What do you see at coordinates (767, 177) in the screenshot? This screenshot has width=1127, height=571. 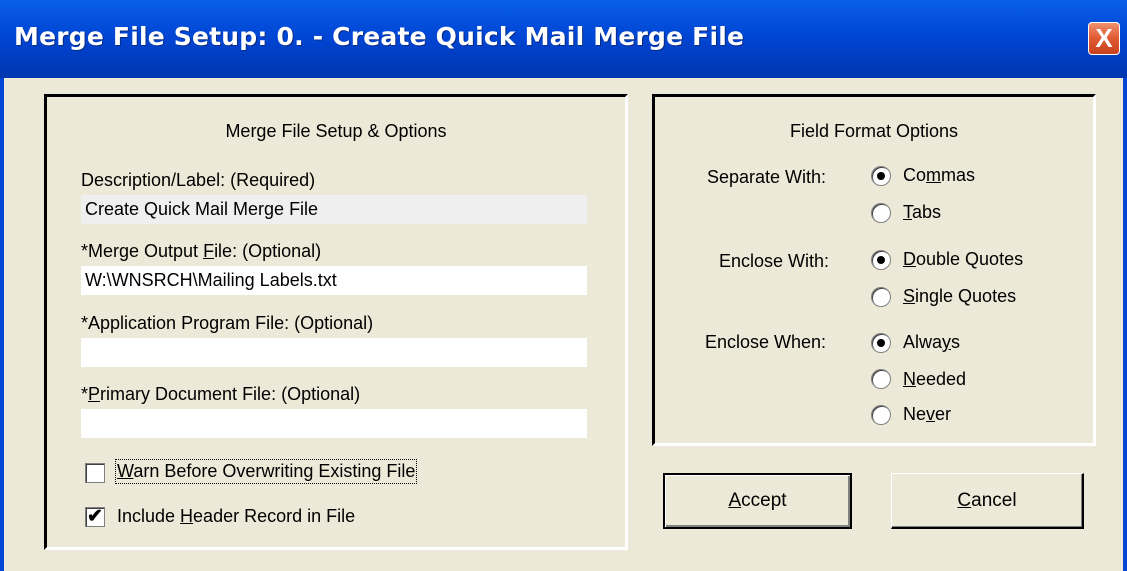 I see `separate-with-label: Separate With:` at bounding box center [767, 177].